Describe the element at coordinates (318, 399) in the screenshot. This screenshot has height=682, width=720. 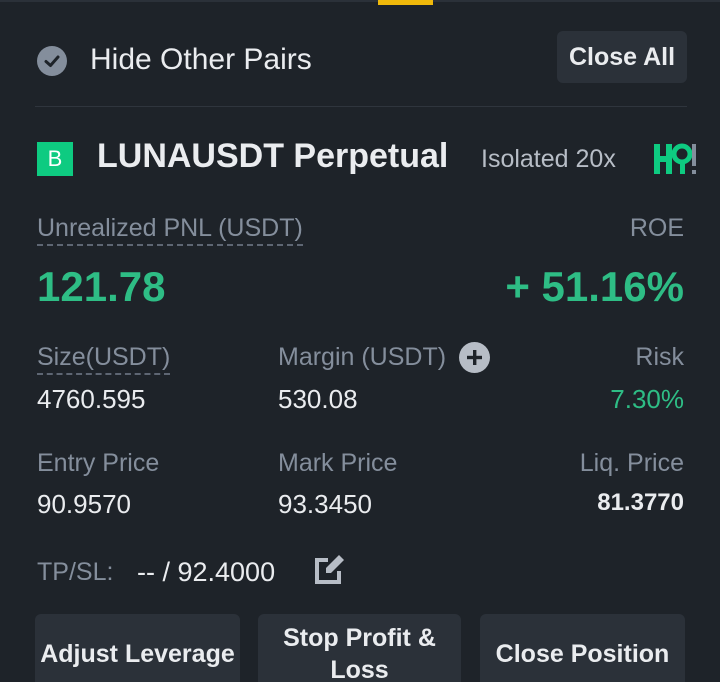
I see `margin-value: 530.08` at that location.